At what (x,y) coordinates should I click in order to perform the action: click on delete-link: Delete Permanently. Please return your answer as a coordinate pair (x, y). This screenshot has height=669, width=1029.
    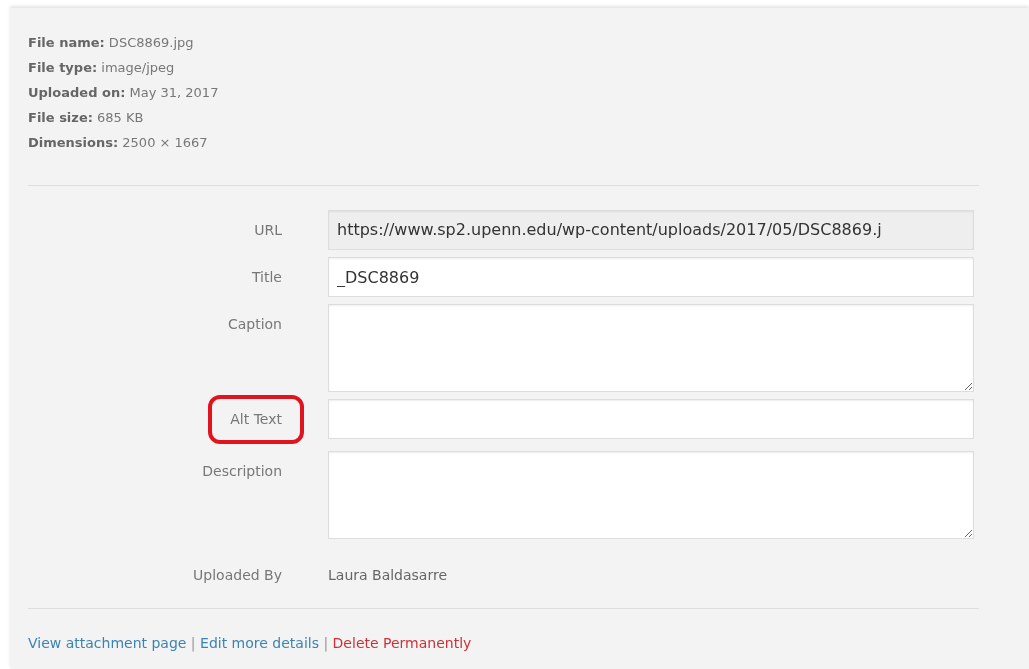
    Looking at the image, I should click on (402, 643).